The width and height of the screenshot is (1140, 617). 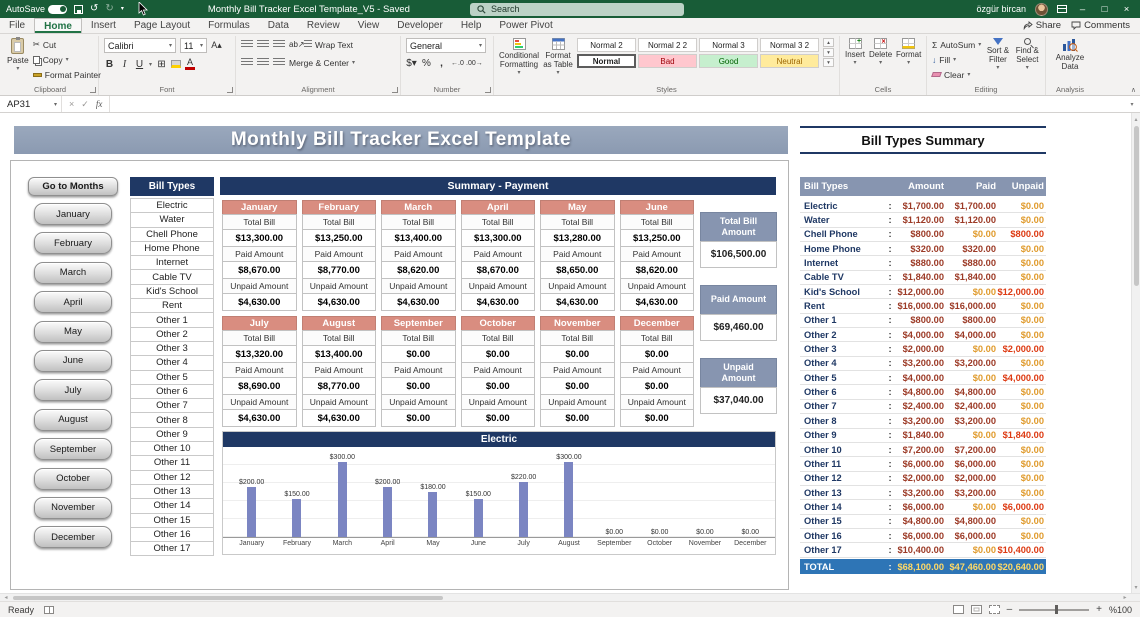 What do you see at coordinates (297, 44) in the screenshot?
I see `orientation-icon: ab↗` at bounding box center [297, 44].